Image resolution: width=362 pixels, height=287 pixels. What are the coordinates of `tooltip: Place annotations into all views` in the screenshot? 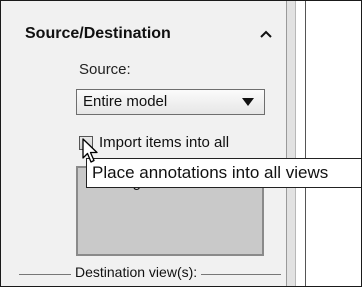 It's located at (223, 173).